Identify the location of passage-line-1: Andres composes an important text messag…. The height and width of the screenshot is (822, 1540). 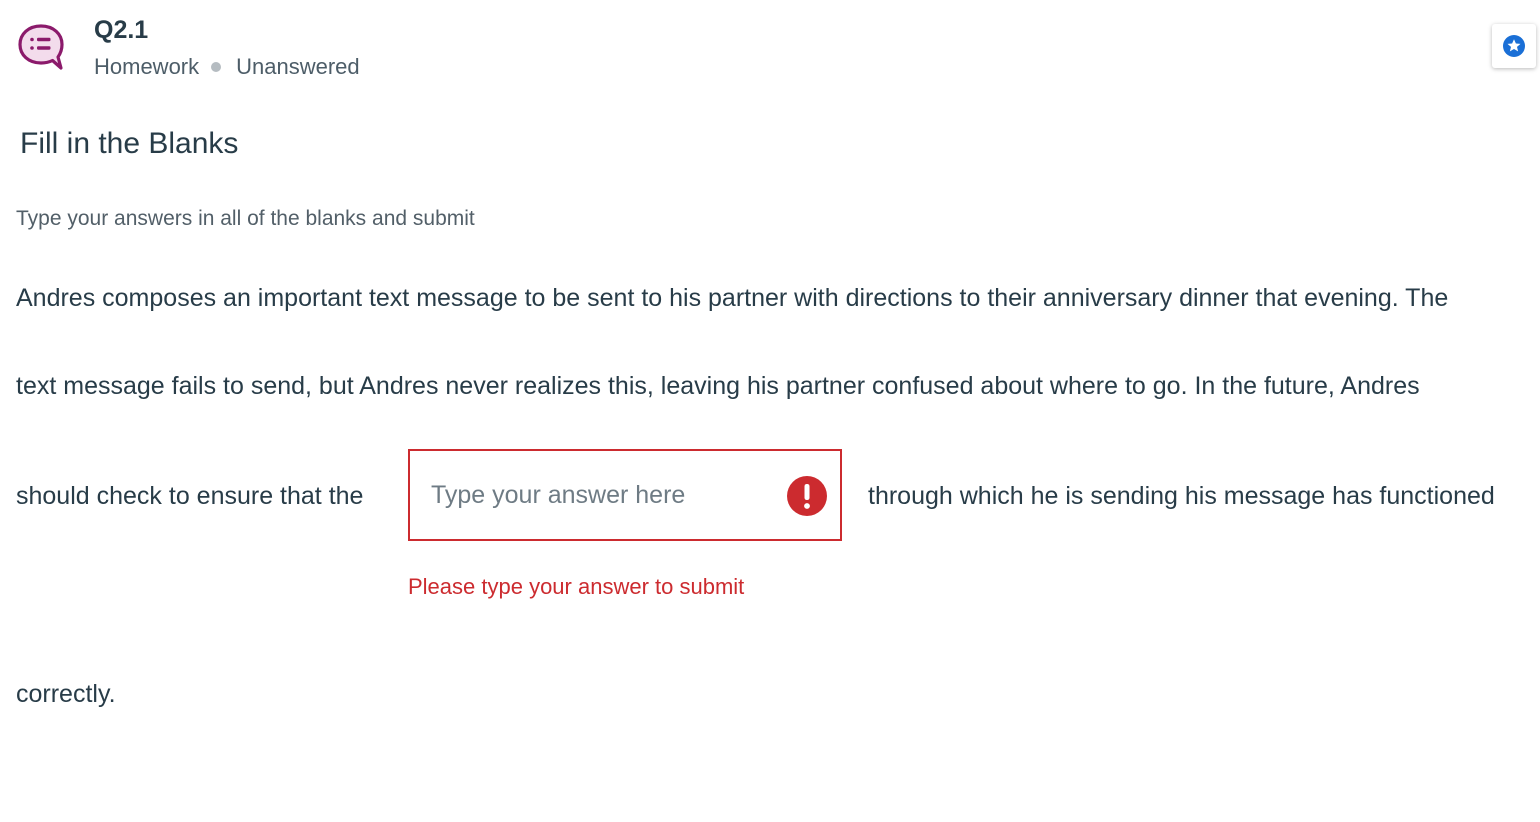
(732, 298).